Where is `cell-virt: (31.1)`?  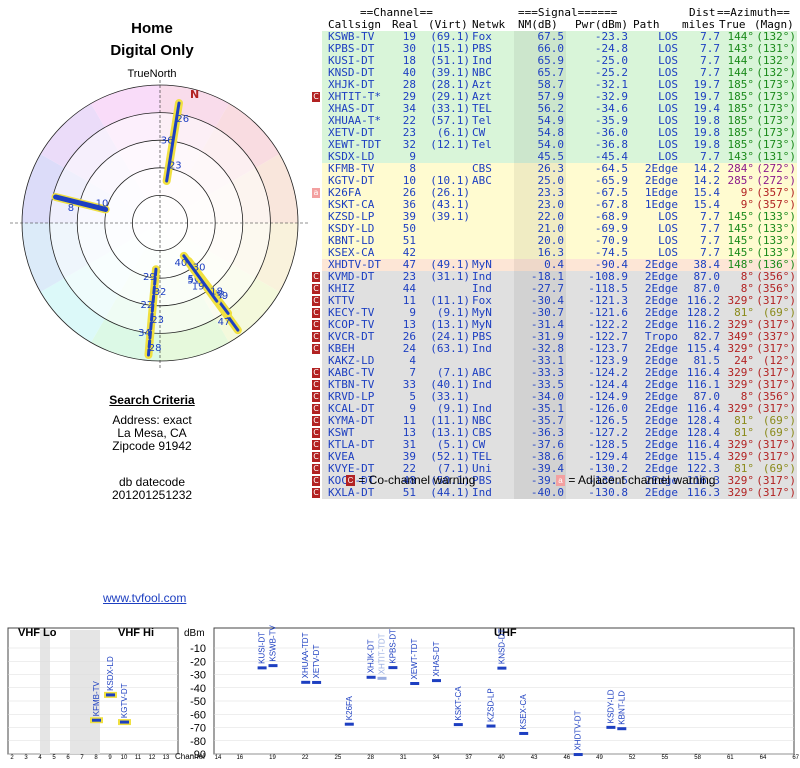 cell-virt: (31.1) is located at coordinates (450, 276).